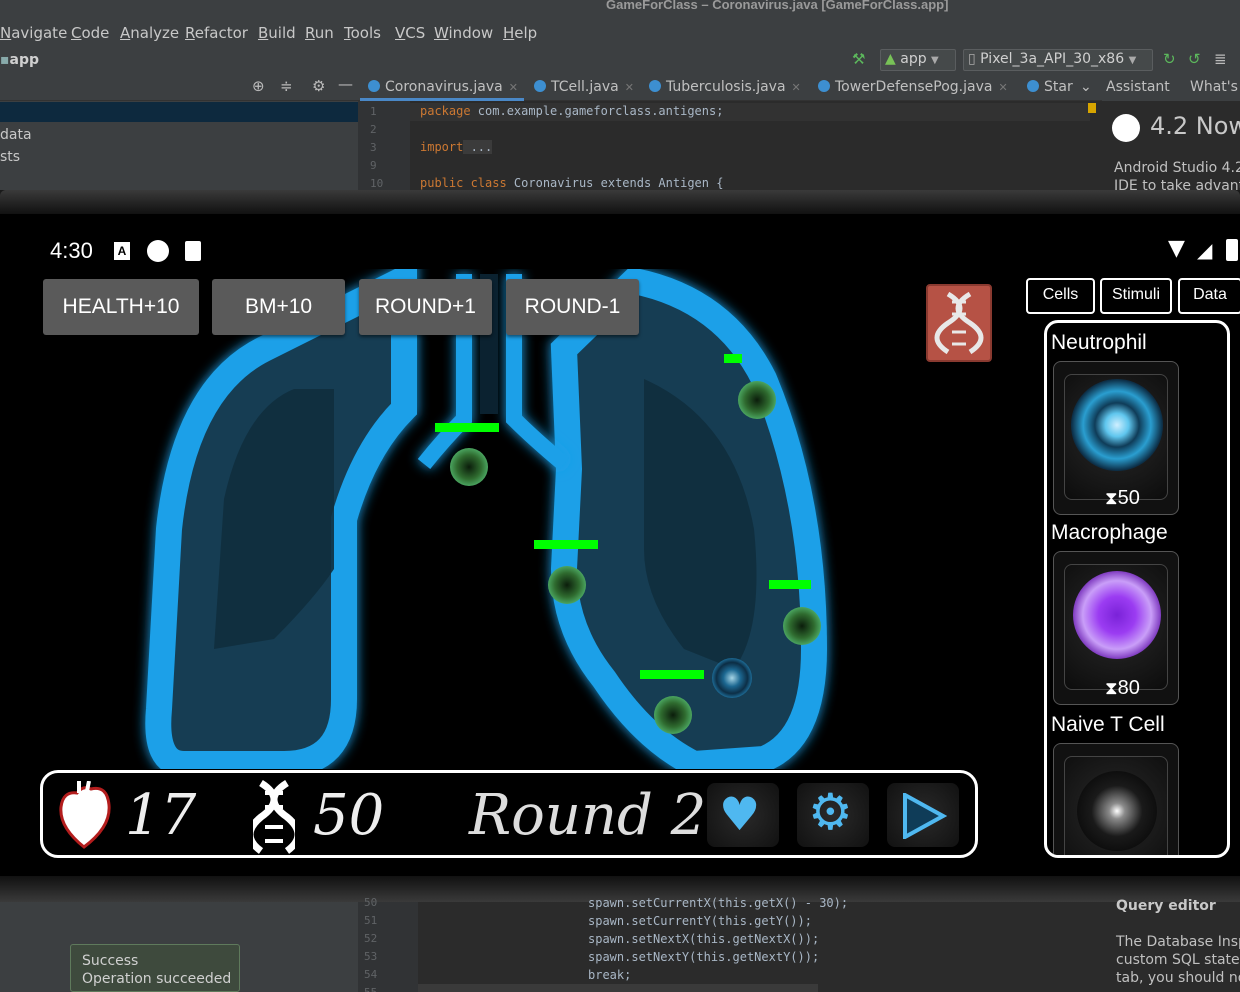 The height and width of the screenshot is (992, 1240). What do you see at coordinates (913, 87) in the screenshot?
I see `tab-towerdefensepog: TowerDefensePog.java ✕` at bounding box center [913, 87].